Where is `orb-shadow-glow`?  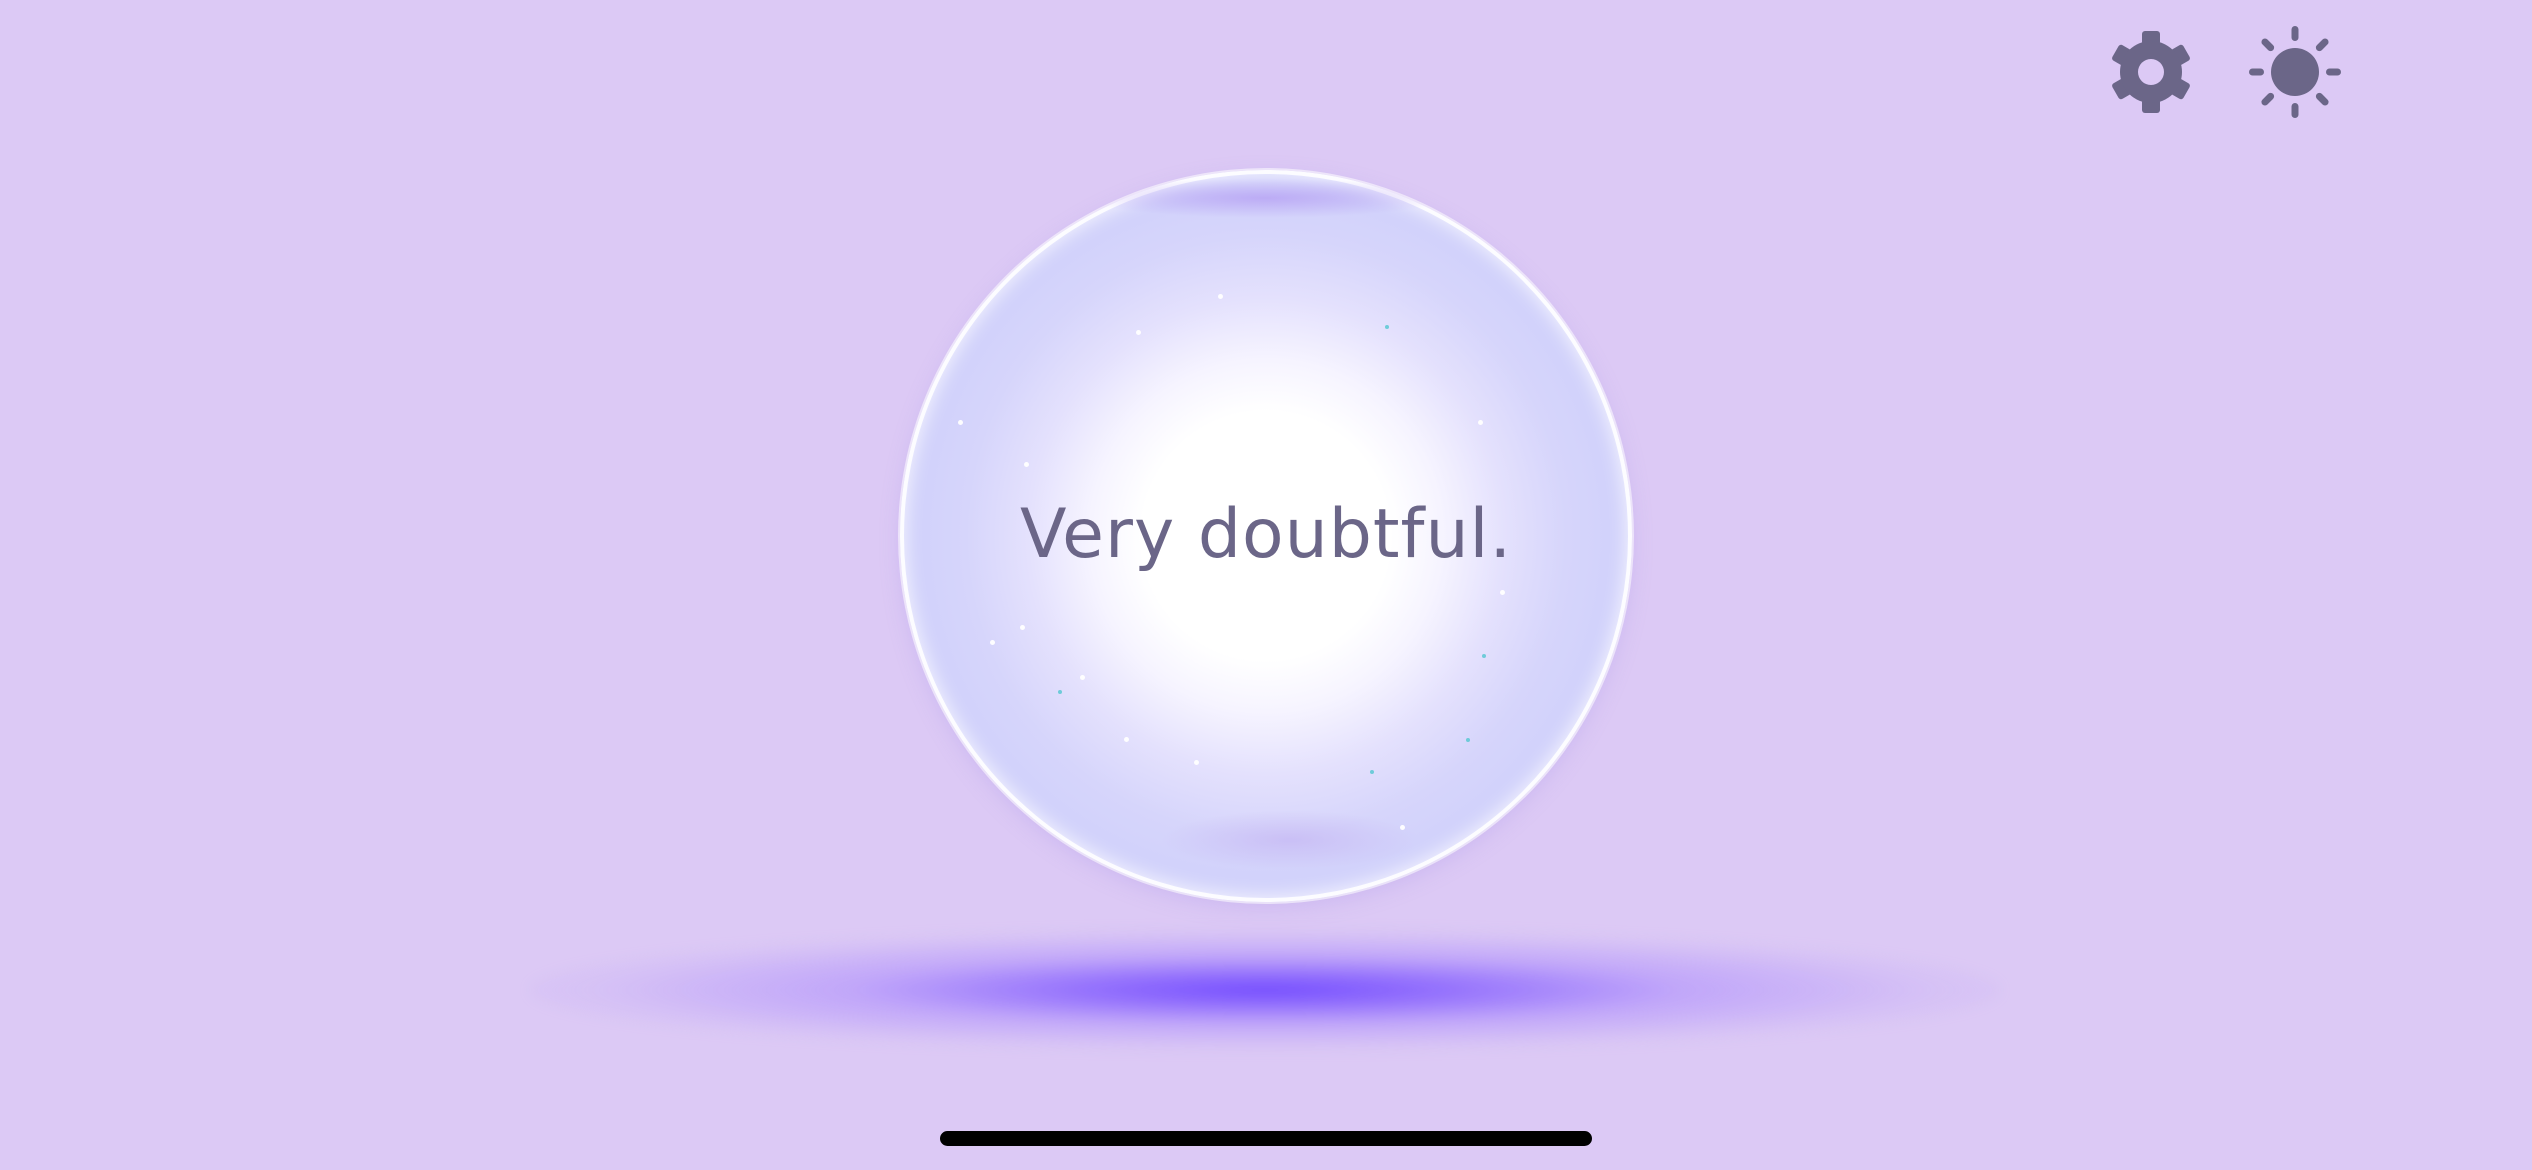 orb-shadow-glow is located at coordinates (1265, 990).